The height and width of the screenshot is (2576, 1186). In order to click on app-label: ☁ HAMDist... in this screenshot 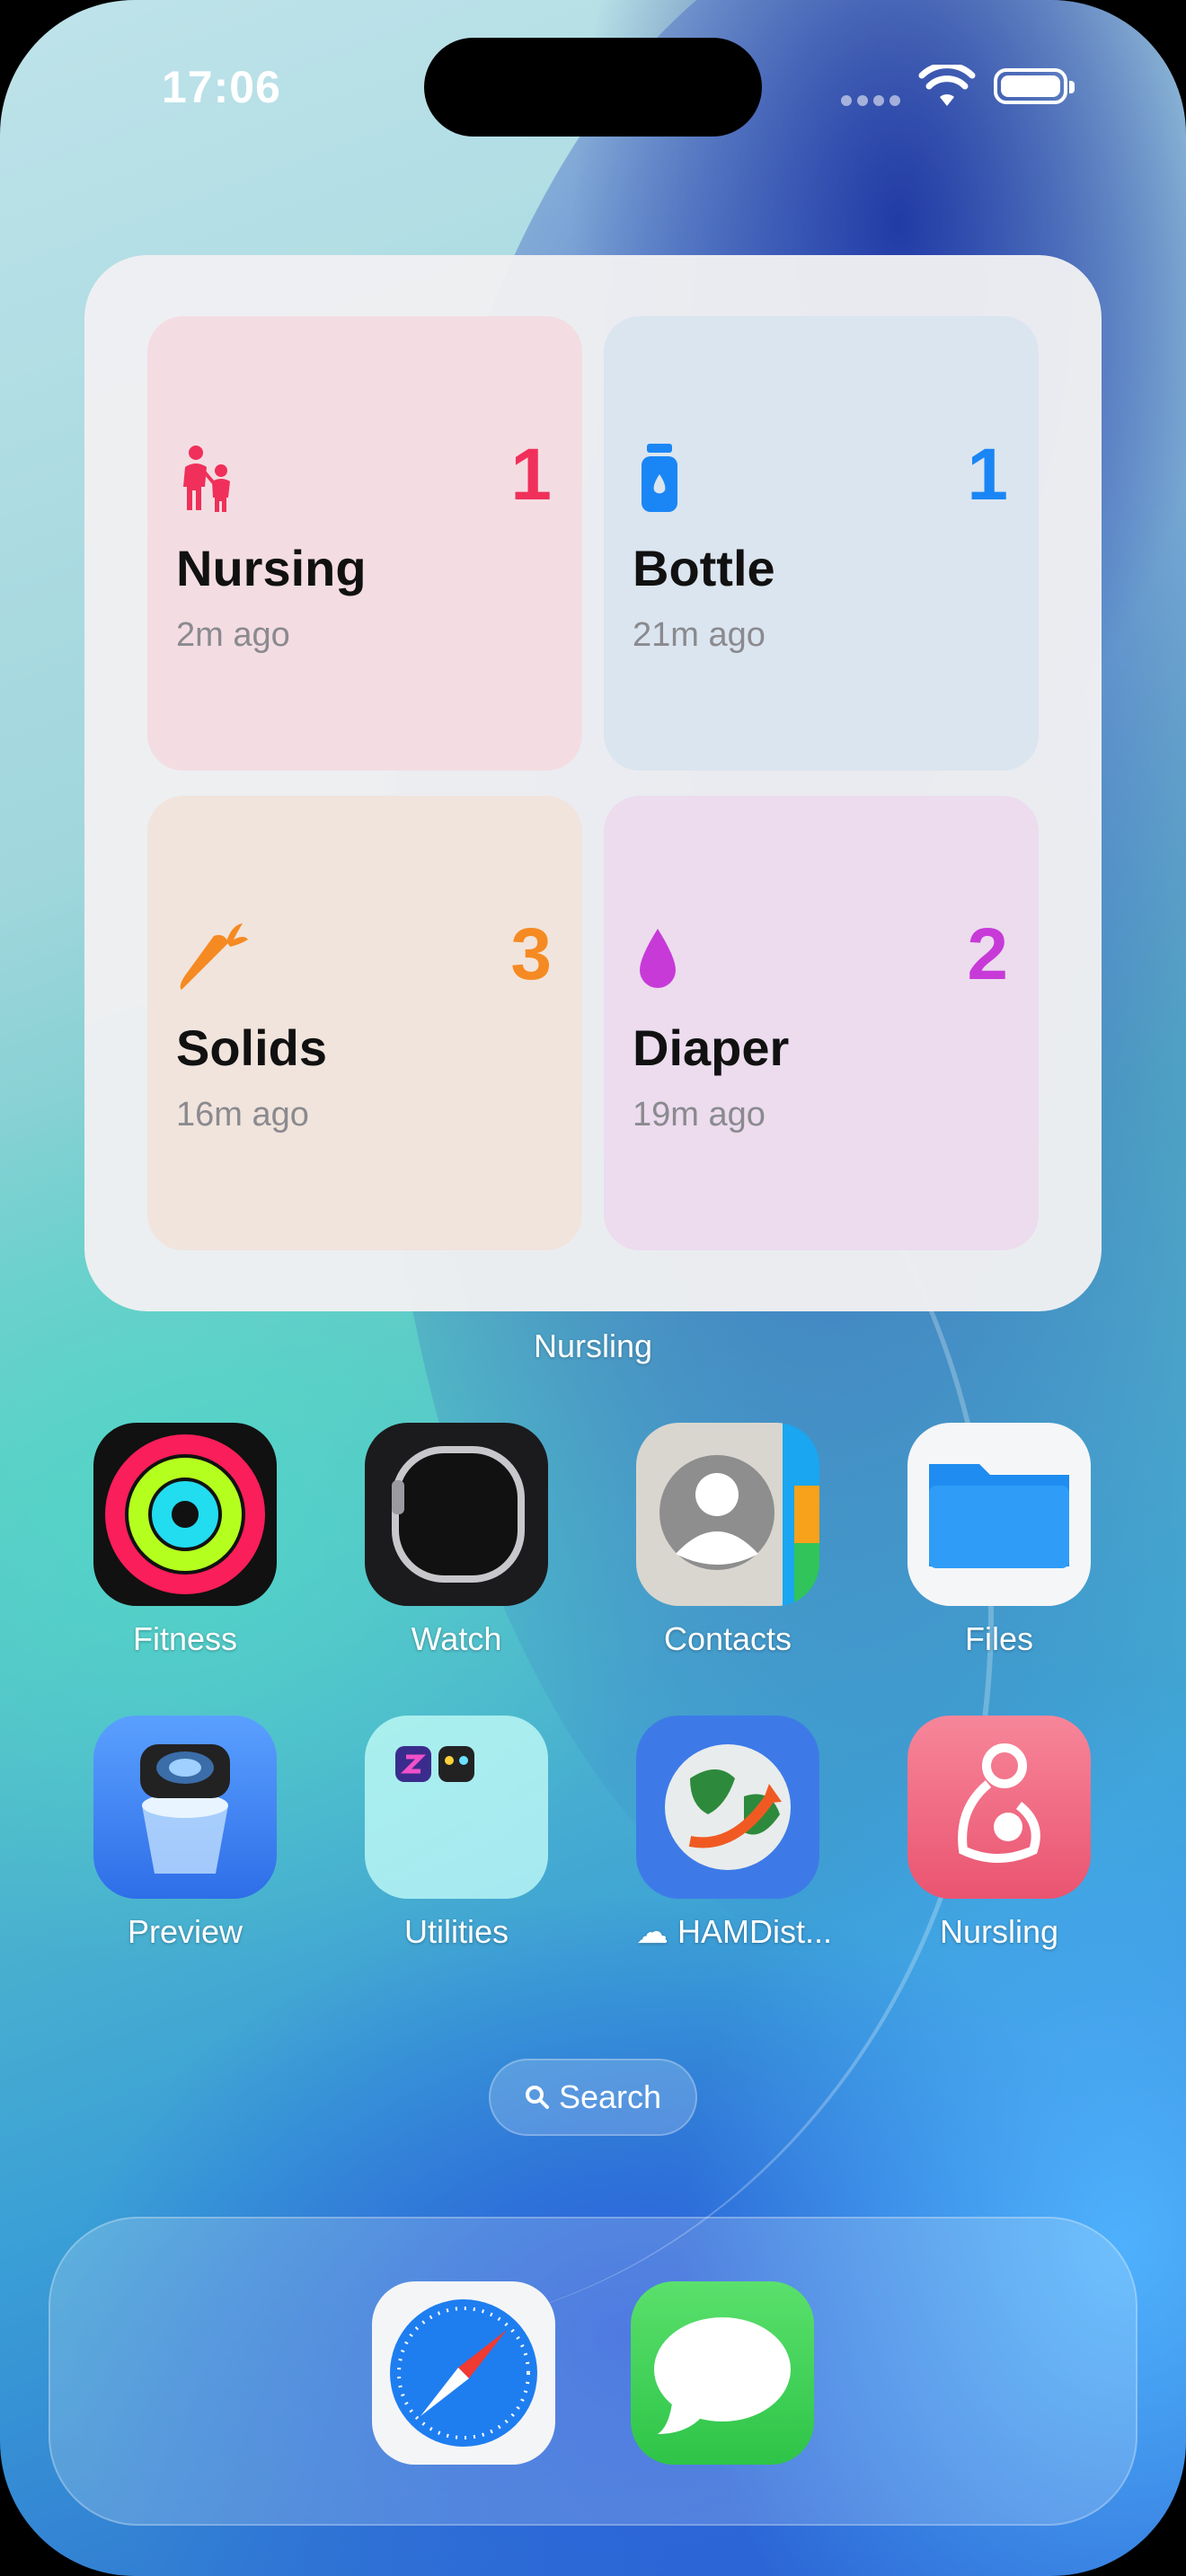, I will do `click(734, 1932)`.